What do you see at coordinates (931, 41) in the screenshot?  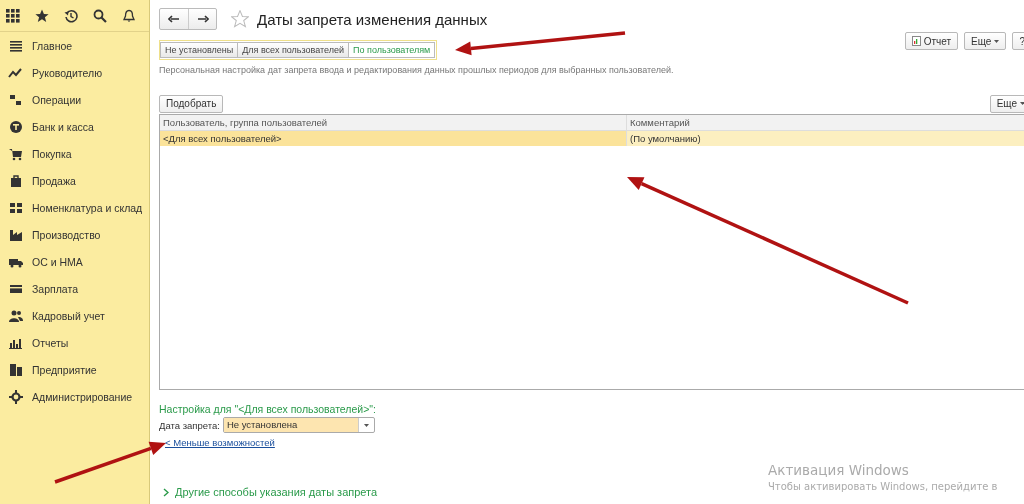 I see `report-button: Отчет` at bounding box center [931, 41].